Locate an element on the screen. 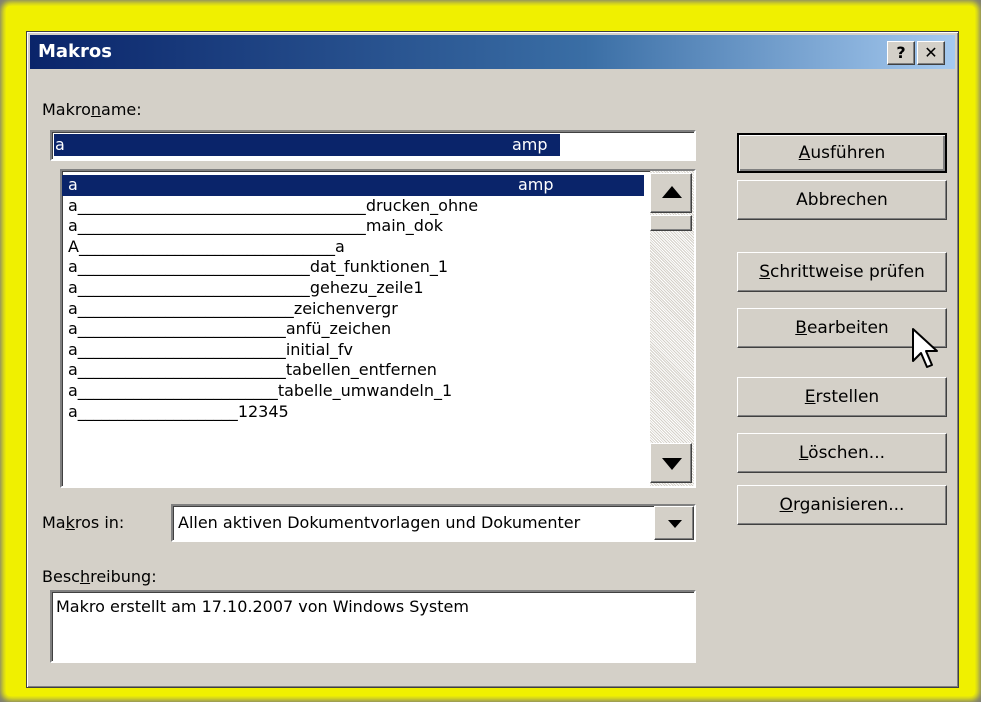 The image size is (981, 702). macro-item-name: tabelle_umwandeln_1 is located at coordinates (365, 390).